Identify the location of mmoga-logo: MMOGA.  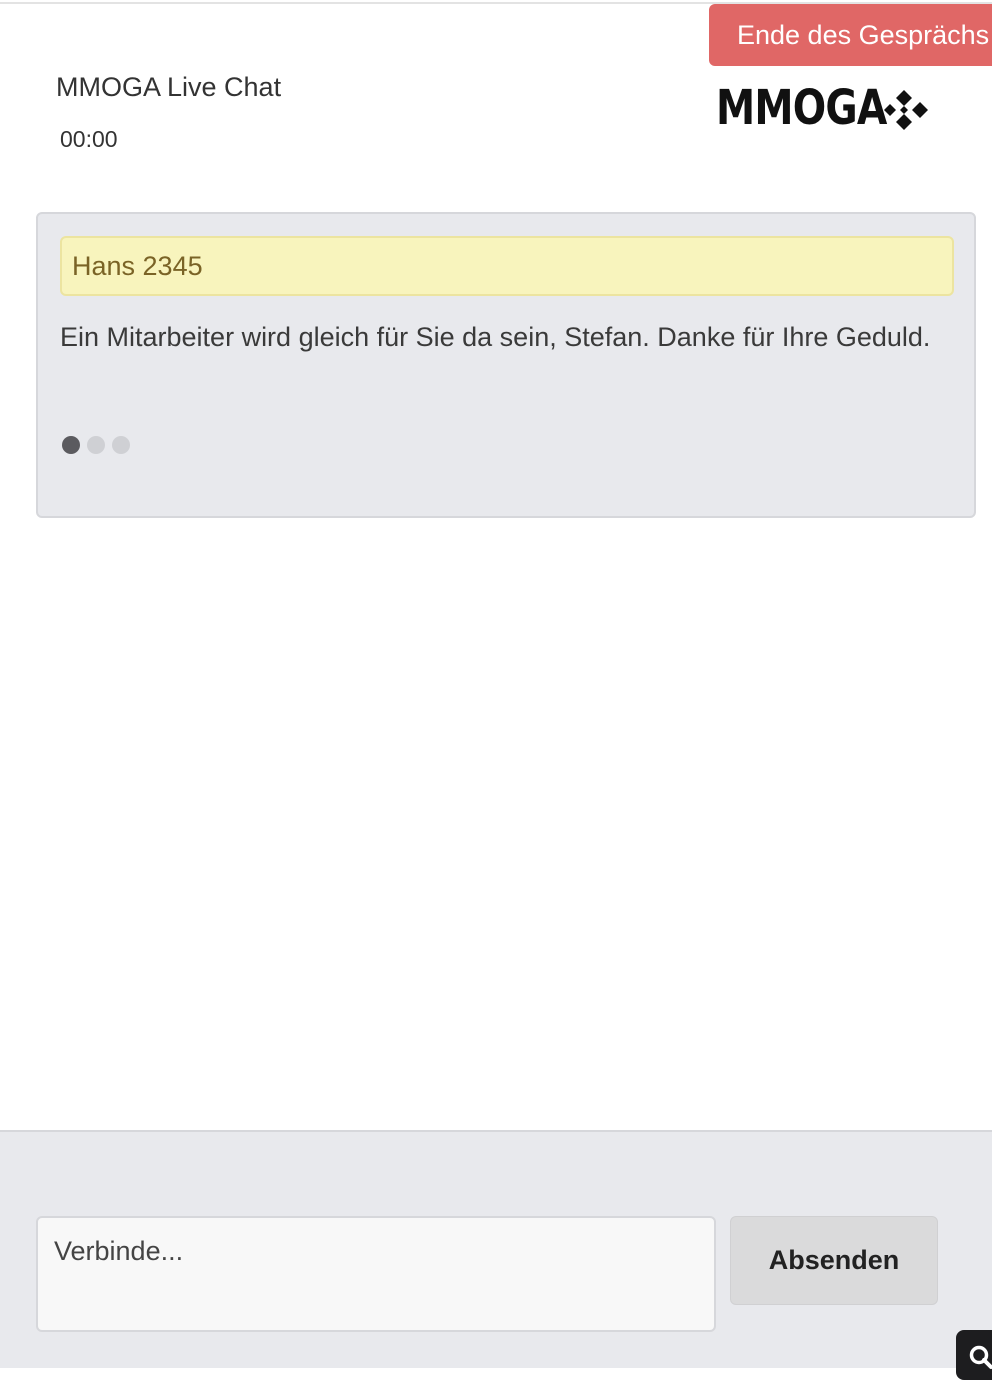
(824, 108).